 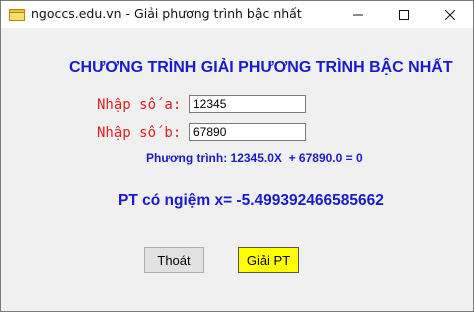 I want to click on close-button, so click(x=450, y=14).